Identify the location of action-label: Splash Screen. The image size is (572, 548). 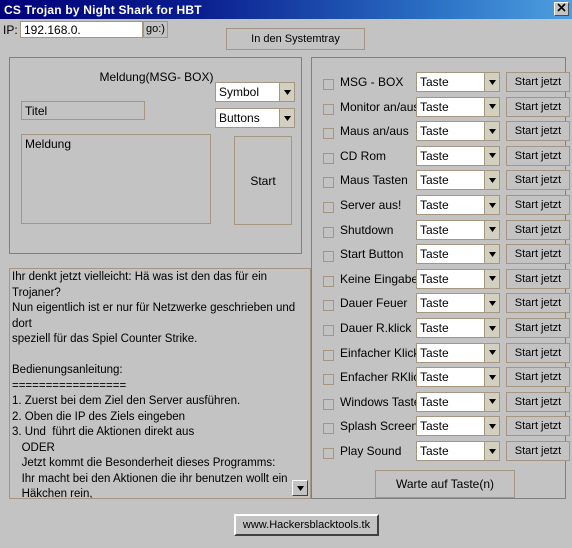
(379, 426).